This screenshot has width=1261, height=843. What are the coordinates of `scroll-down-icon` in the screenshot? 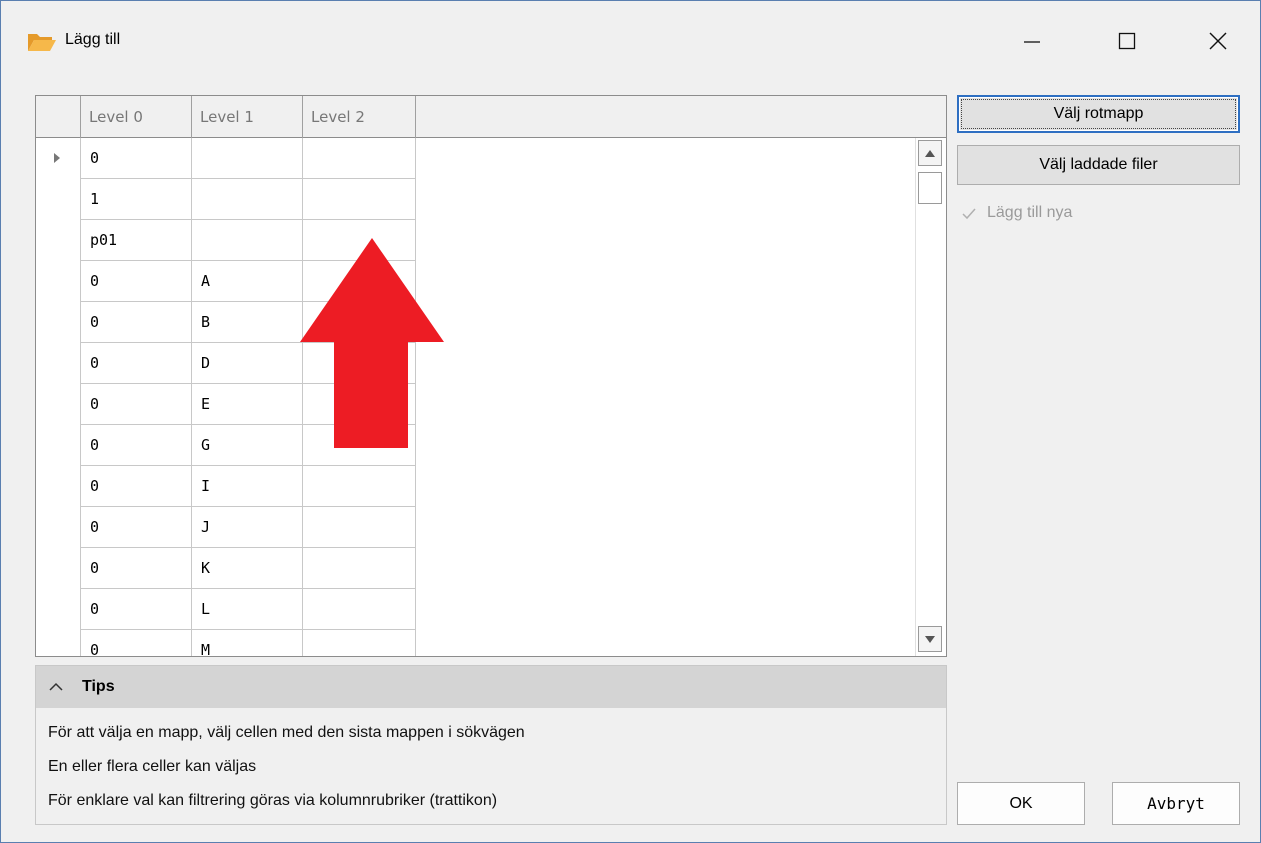 It's located at (930, 639).